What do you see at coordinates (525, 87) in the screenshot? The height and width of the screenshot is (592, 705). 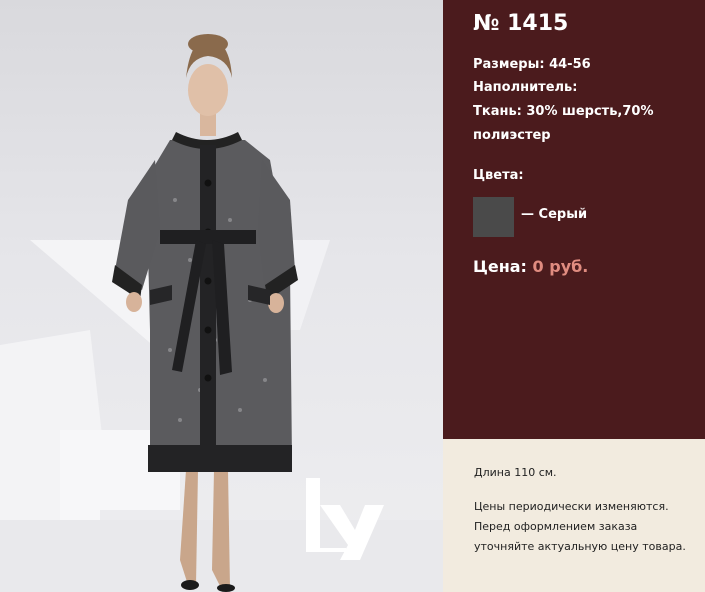 I see `filler-text: Наполнитель:` at bounding box center [525, 87].